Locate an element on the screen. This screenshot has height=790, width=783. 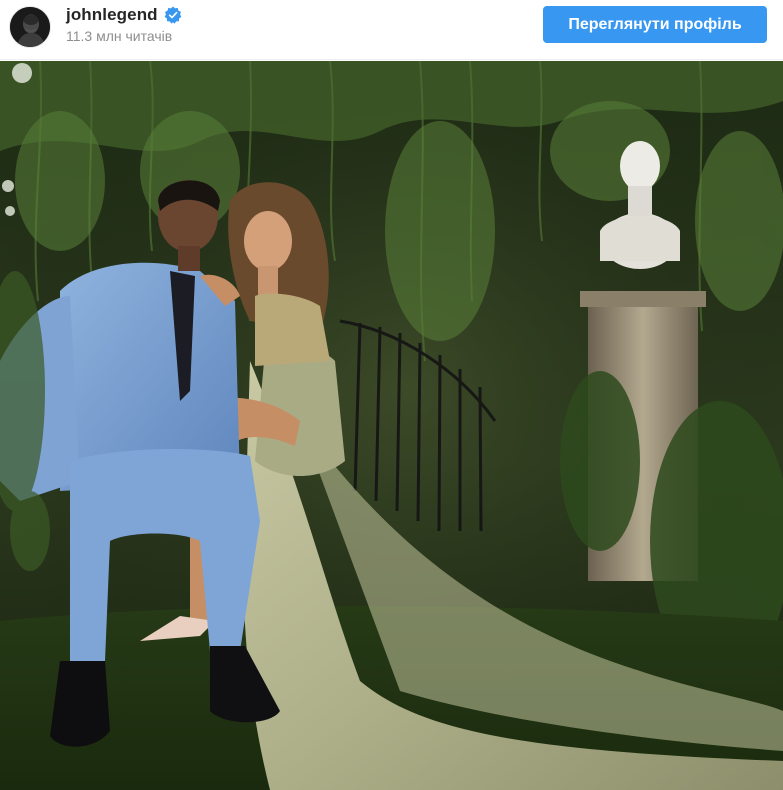
followers-count: 11.3 млн читачів is located at coordinates (119, 36).